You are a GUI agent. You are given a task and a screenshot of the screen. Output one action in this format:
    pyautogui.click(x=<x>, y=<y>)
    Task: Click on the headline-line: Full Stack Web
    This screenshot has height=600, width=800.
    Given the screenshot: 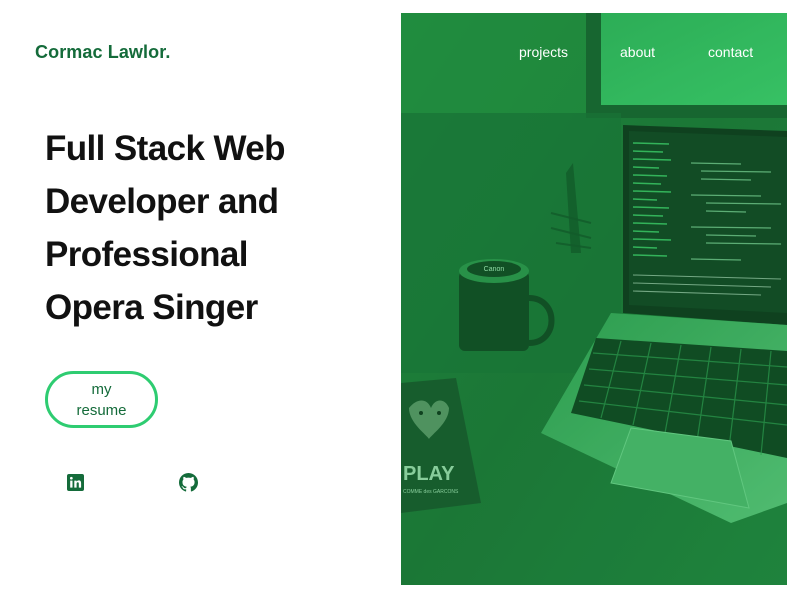 What is the action you would take?
    pyautogui.click(x=165, y=148)
    